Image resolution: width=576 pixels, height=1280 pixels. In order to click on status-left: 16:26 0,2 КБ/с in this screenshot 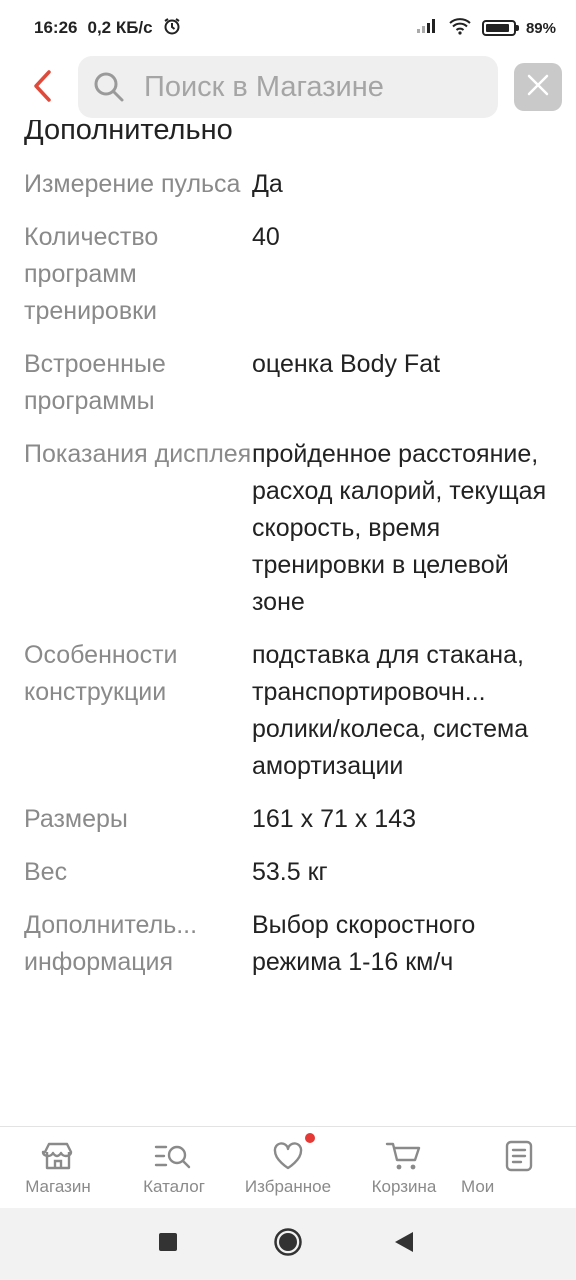, I will do `click(107, 28)`.